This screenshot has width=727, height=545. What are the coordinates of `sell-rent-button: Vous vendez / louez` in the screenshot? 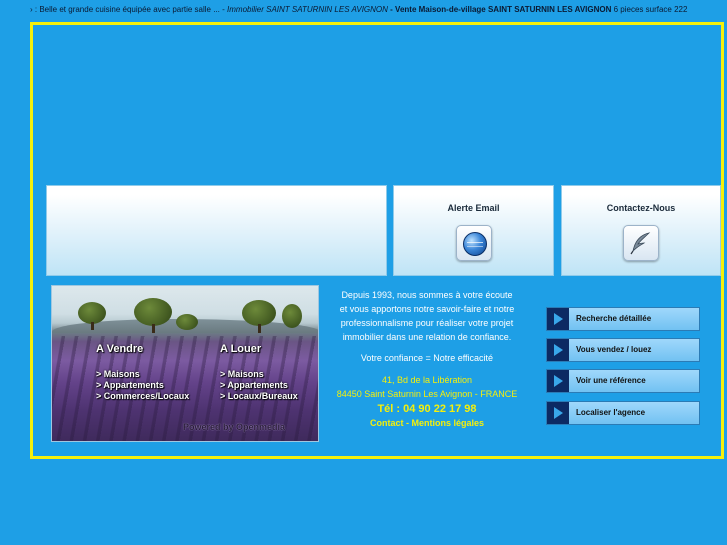 It's located at (623, 350).